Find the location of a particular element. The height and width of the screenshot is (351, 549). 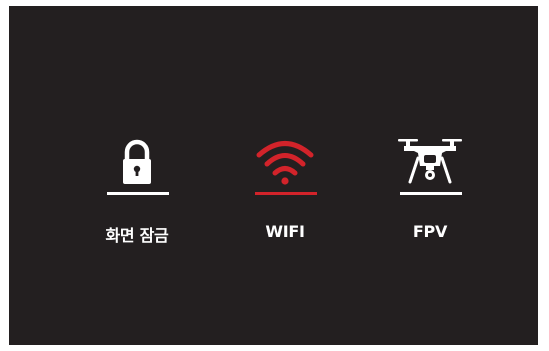

menu-item-label: WIFI is located at coordinates (285, 231).